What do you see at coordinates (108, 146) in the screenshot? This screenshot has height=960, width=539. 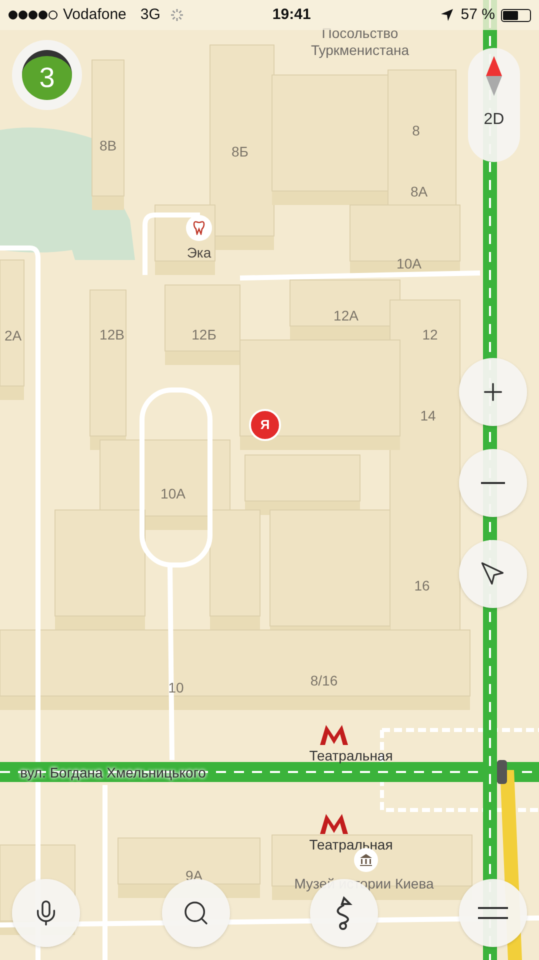 I see `house-number: 8В` at bounding box center [108, 146].